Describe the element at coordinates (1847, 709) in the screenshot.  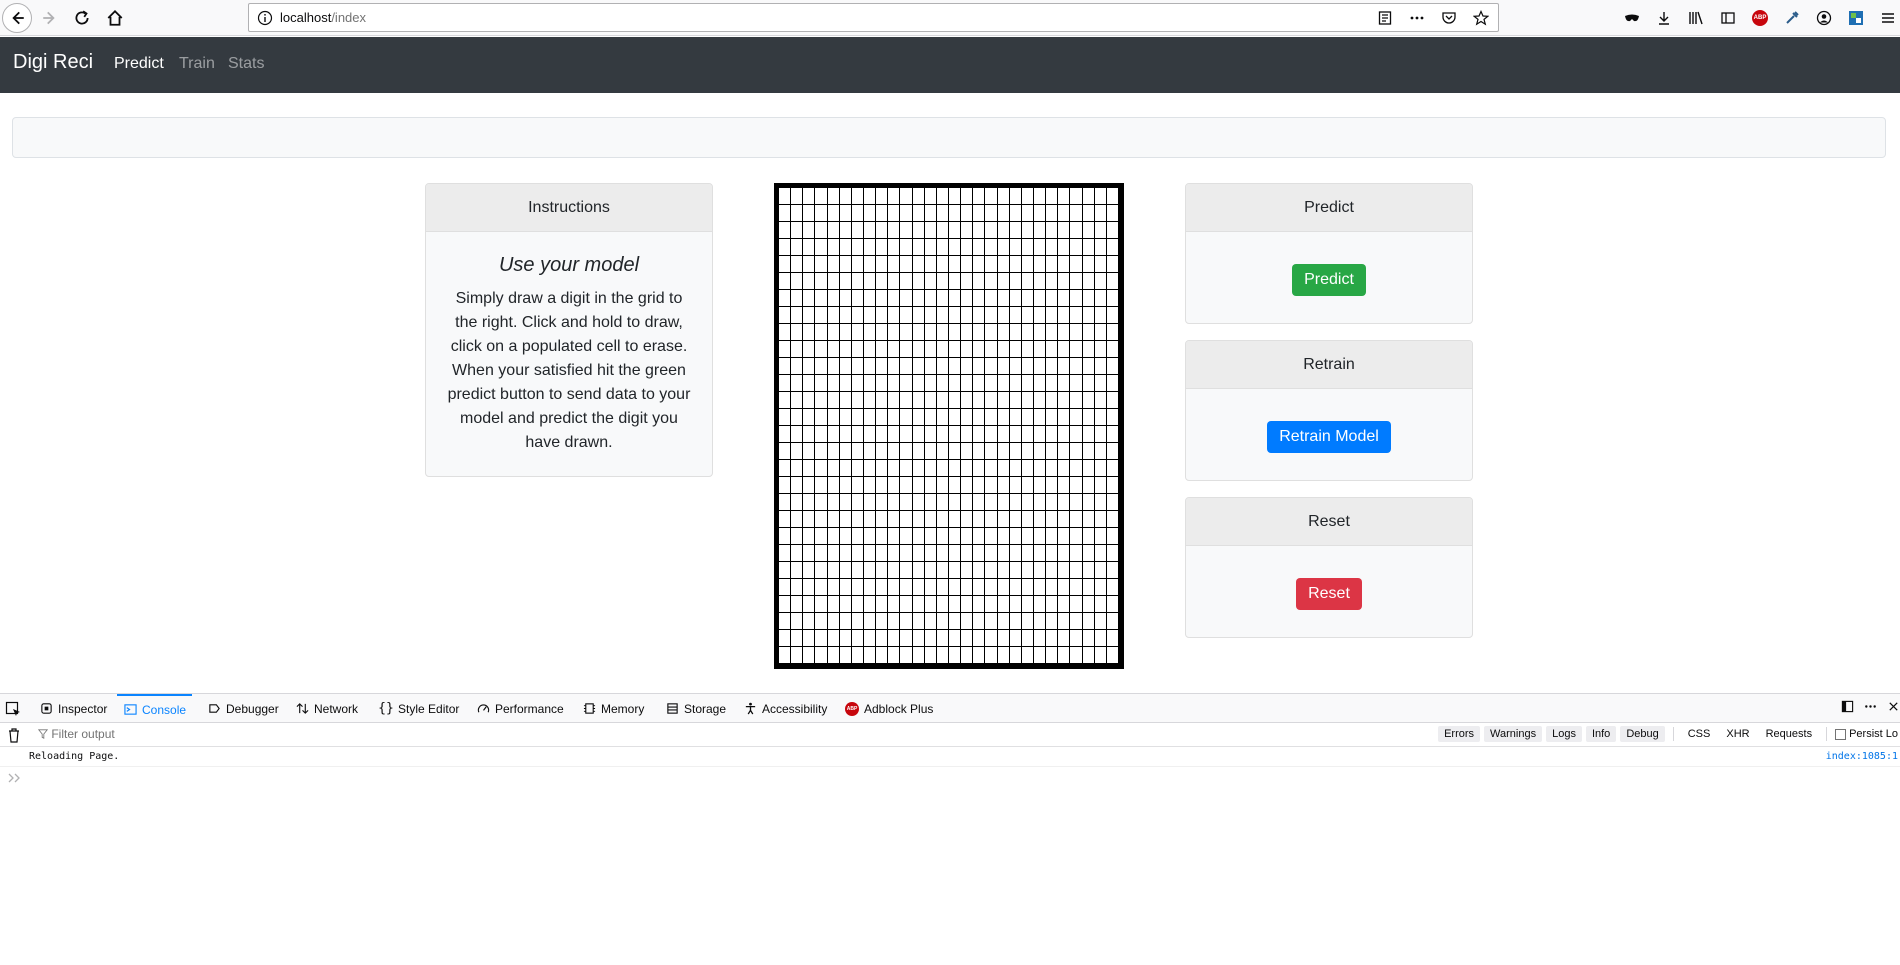
I see `dock-side-icon` at that location.